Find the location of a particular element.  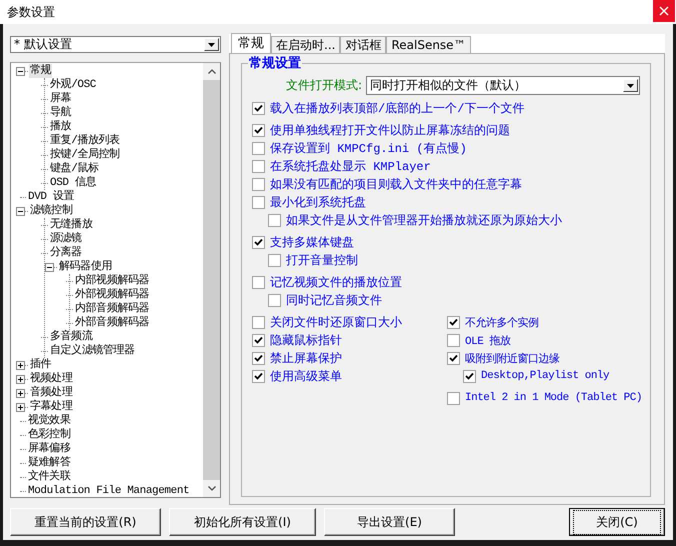

tree-item: 视频处理 is located at coordinates (51, 379).